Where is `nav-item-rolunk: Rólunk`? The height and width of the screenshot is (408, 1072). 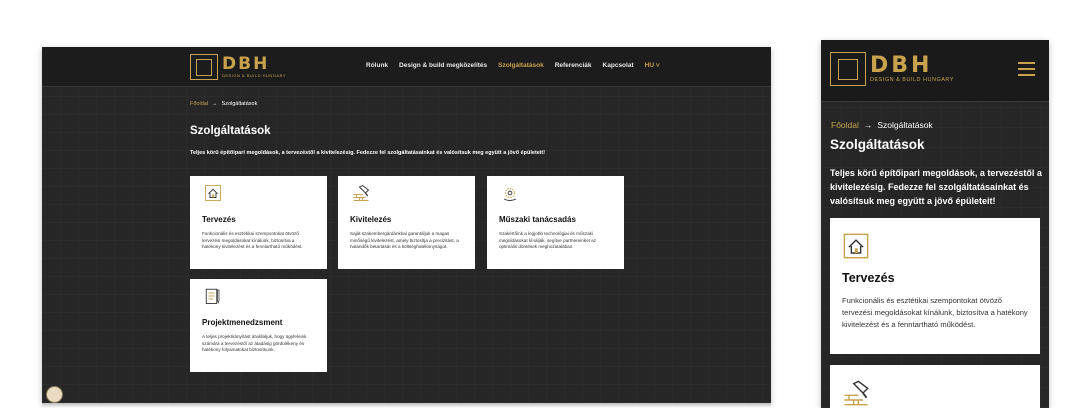
nav-item-rolunk: Rólunk is located at coordinates (377, 65).